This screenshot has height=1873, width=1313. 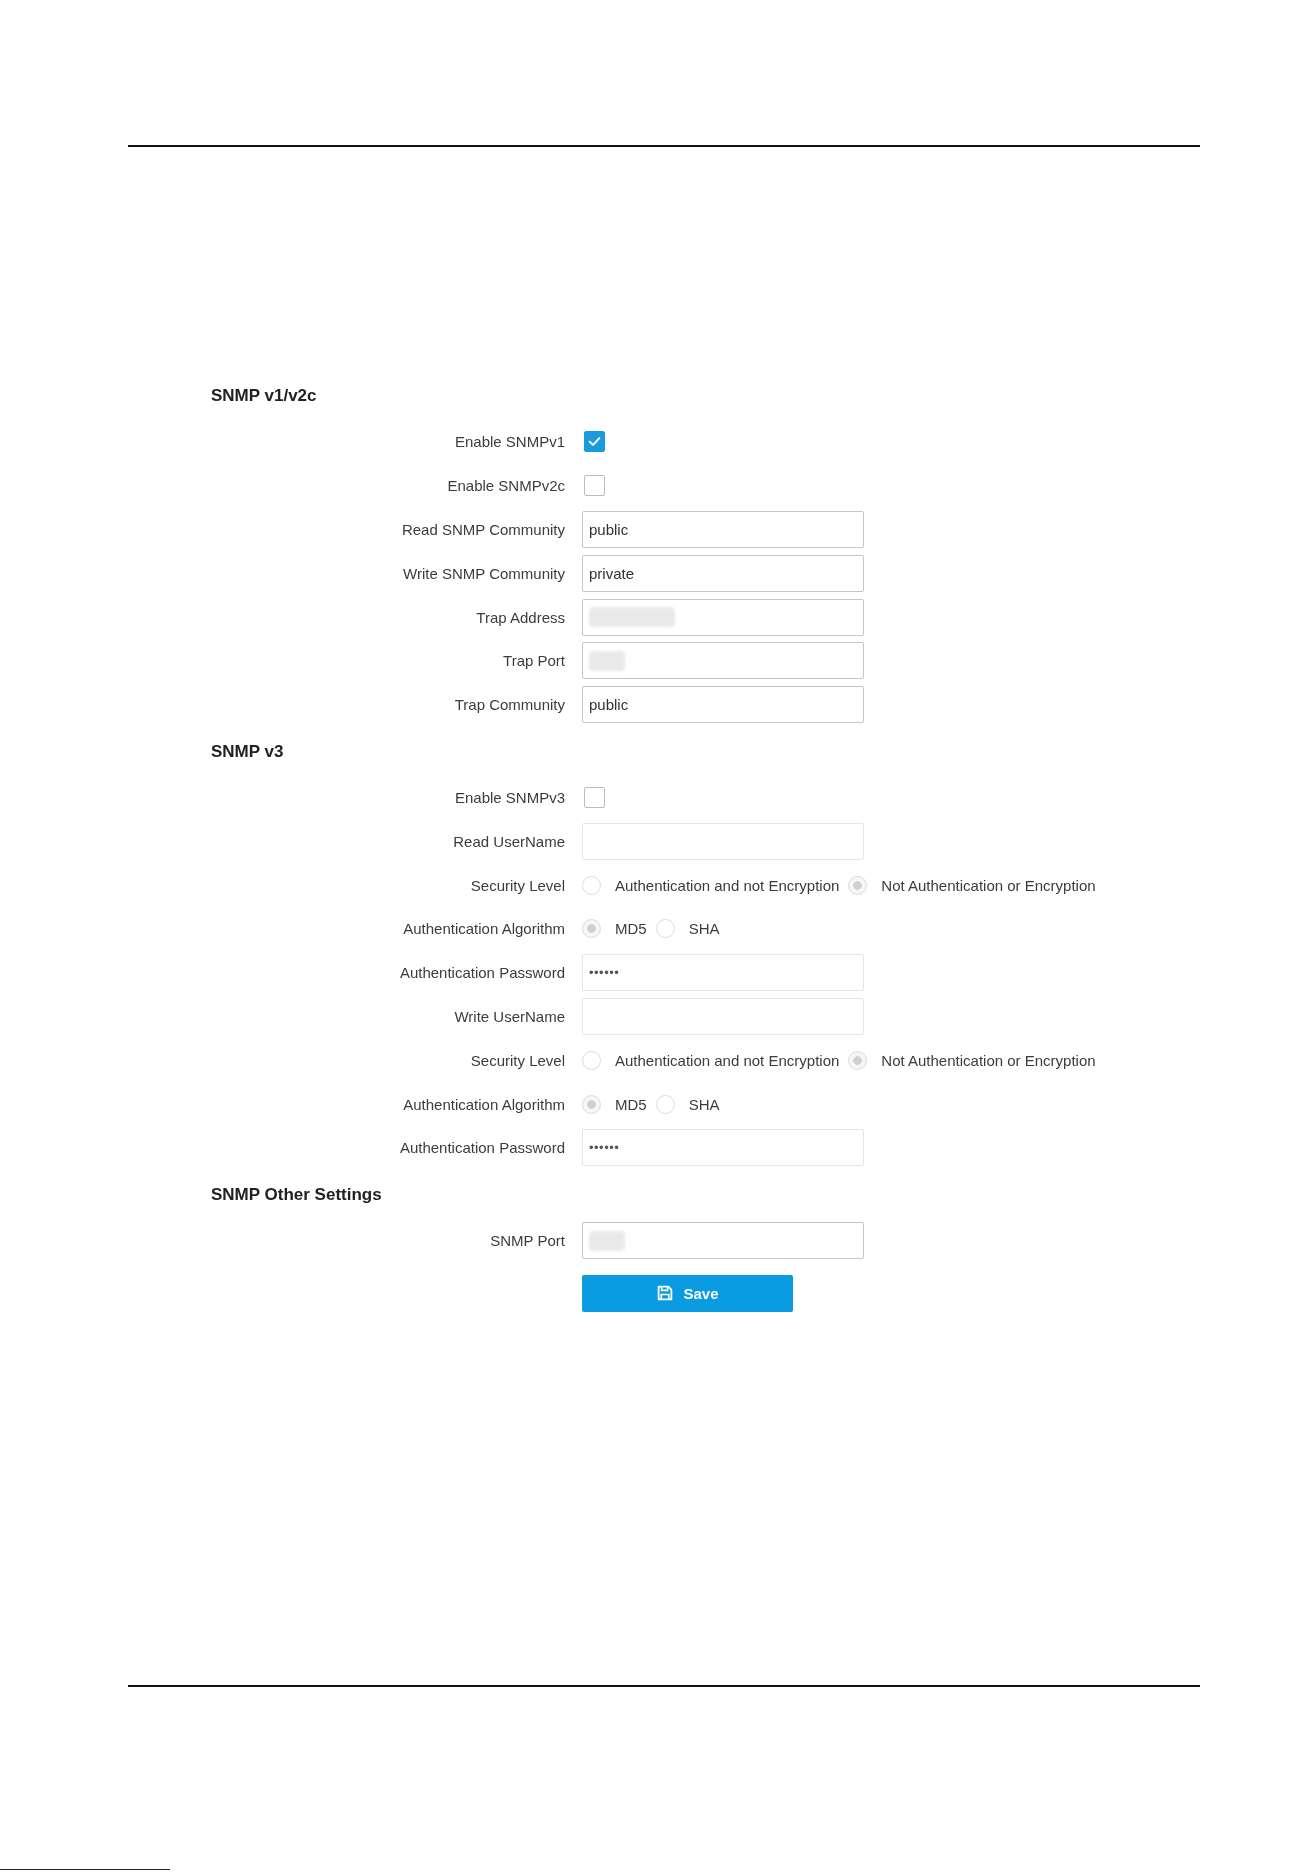 What do you see at coordinates (264, 396) in the screenshot?
I see `section-heading: SNMP v1/v2c` at bounding box center [264, 396].